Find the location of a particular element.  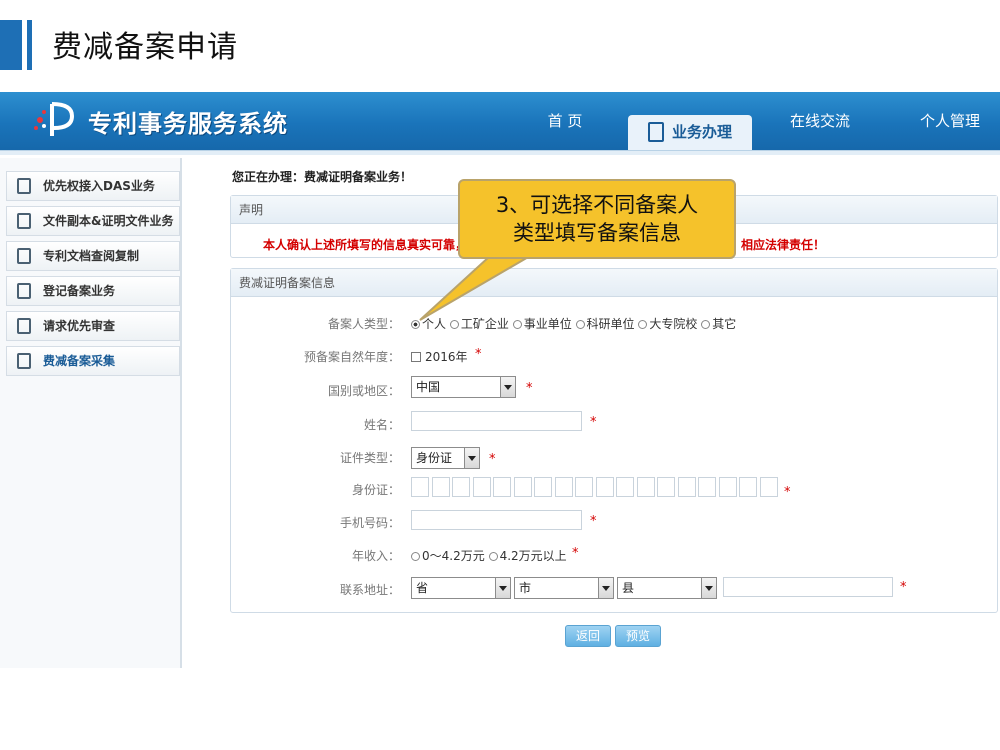

radio-institution is located at coordinates (517, 324).